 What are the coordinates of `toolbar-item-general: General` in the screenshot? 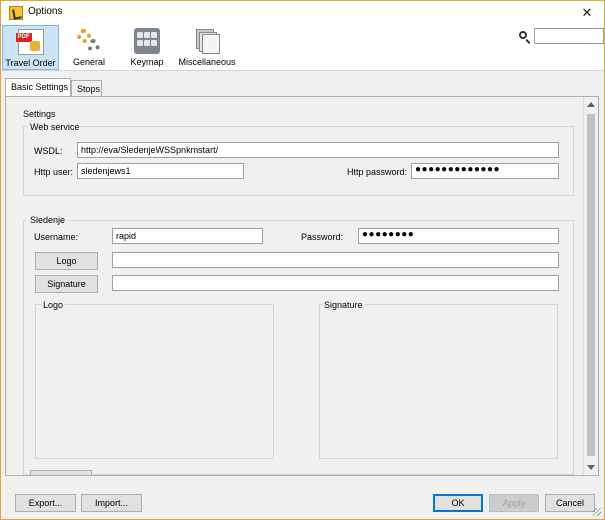 It's located at (89, 47).